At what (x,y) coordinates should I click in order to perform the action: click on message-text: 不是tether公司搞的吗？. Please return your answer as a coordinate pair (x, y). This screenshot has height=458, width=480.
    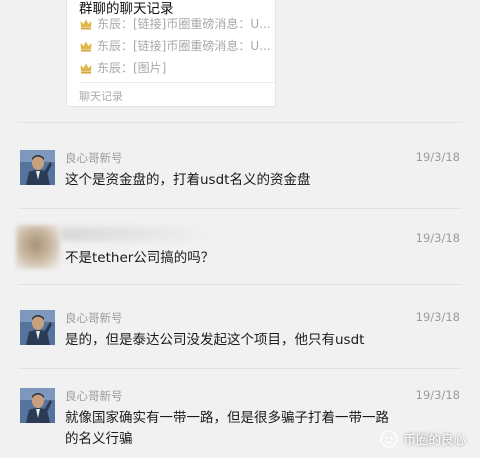
    Looking at the image, I should click on (140, 258).